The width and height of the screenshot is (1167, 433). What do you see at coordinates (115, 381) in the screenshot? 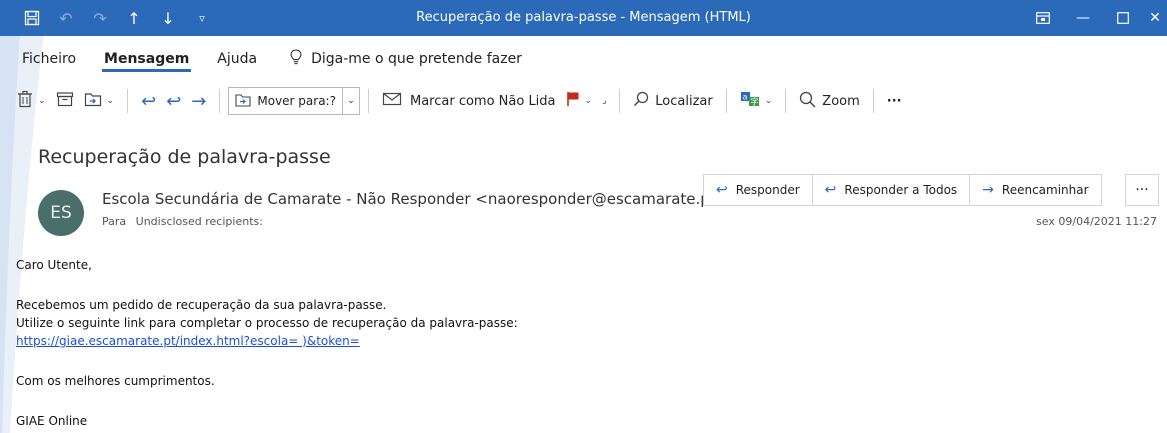
I see `closing: Com os melhores cumprimentos.` at bounding box center [115, 381].